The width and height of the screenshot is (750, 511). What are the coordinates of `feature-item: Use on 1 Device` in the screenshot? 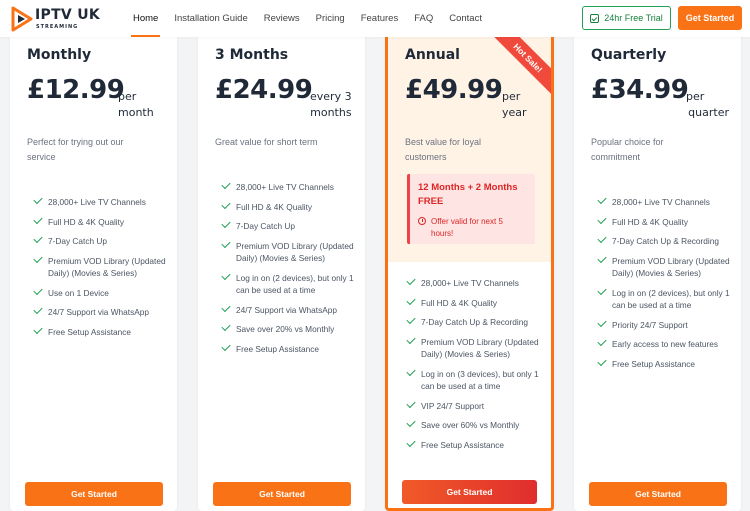 It's located at (103, 292).